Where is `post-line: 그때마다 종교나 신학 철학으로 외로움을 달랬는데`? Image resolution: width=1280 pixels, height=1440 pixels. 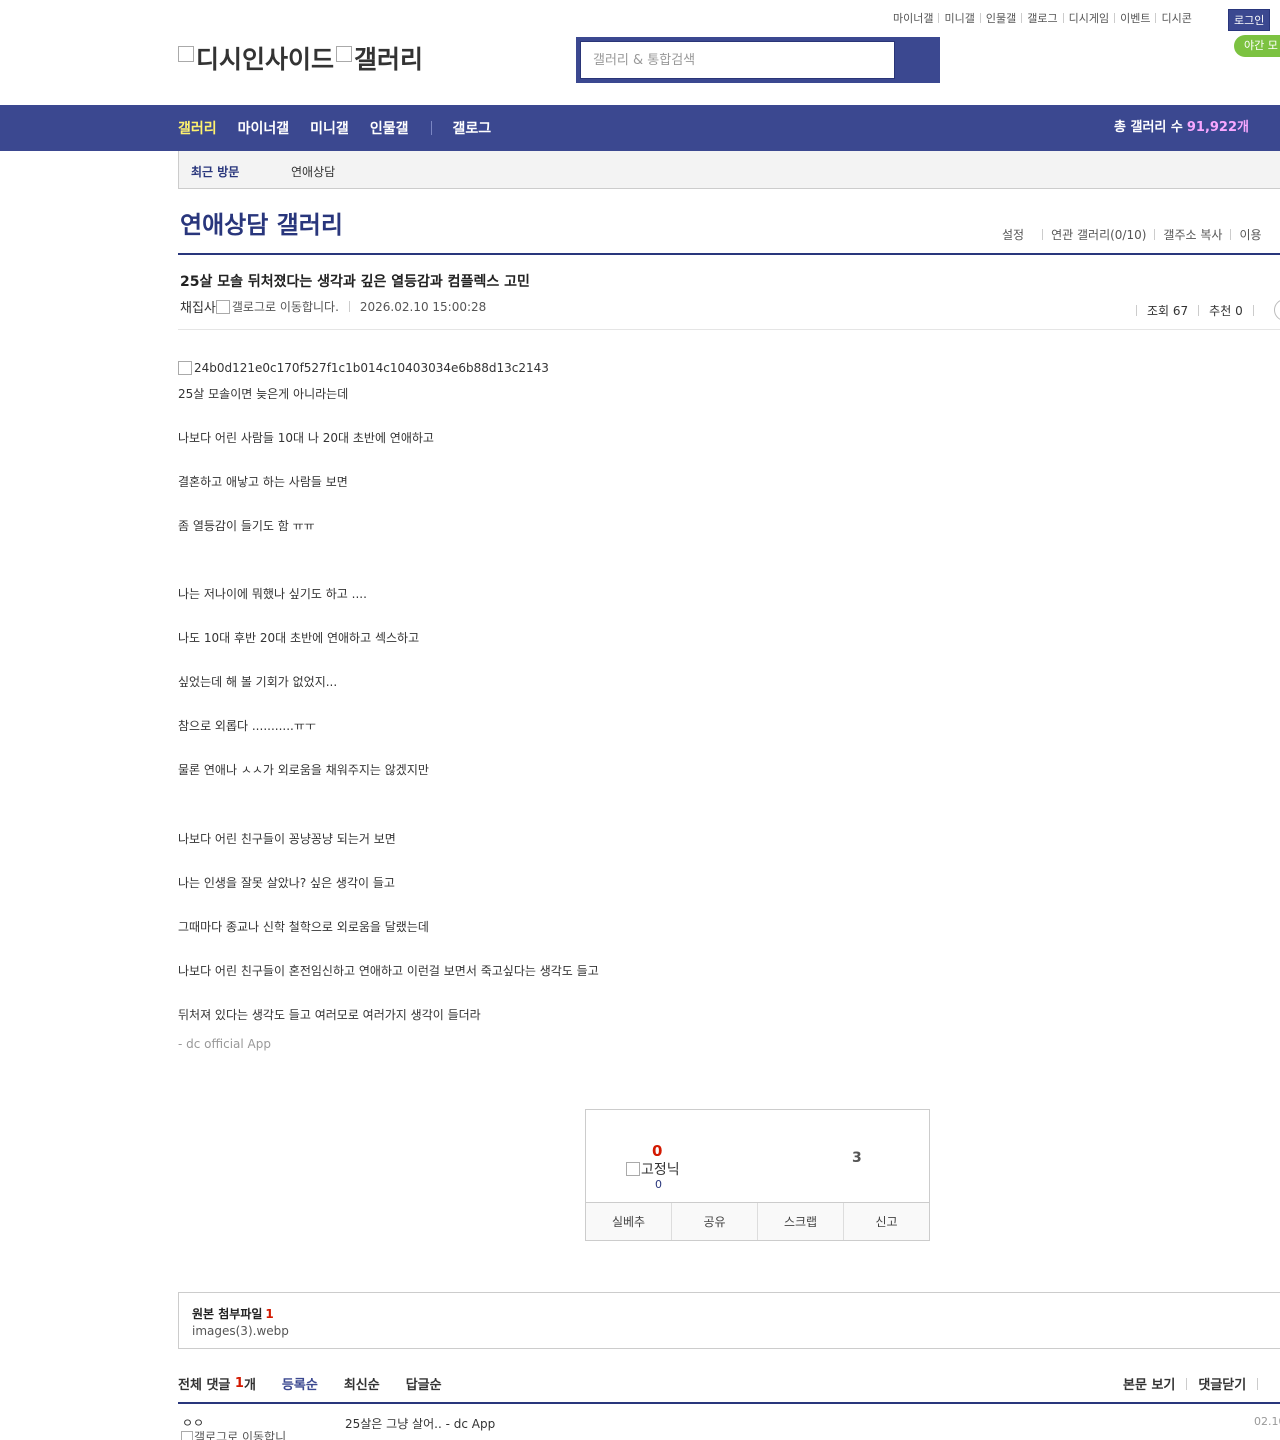 post-line: 그때마다 종교나 신학 철학으로 외로움을 달랬는데 is located at coordinates (303, 927).